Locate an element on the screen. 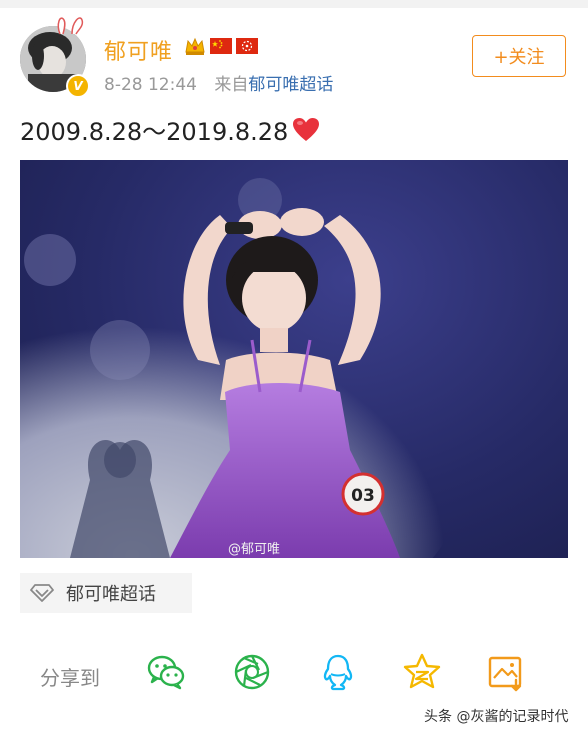 The image size is (588, 738). source-prefix: 来自 is located at coordinates (231, 85).